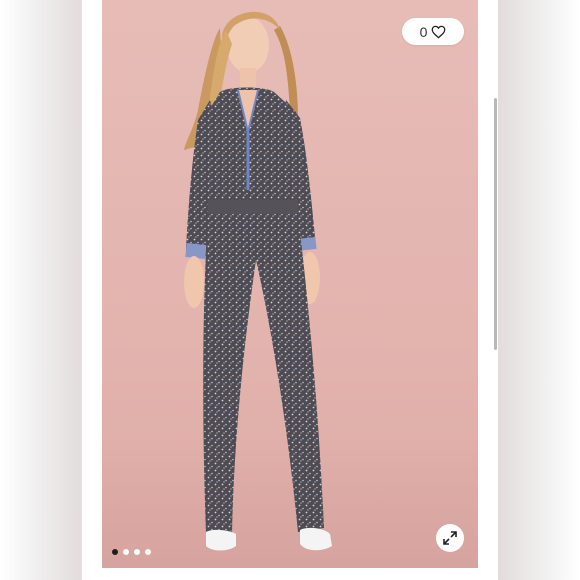  Describe the element at coordinates (41, 290) in the screenshot. I see `blurred-left-edge` at that location.